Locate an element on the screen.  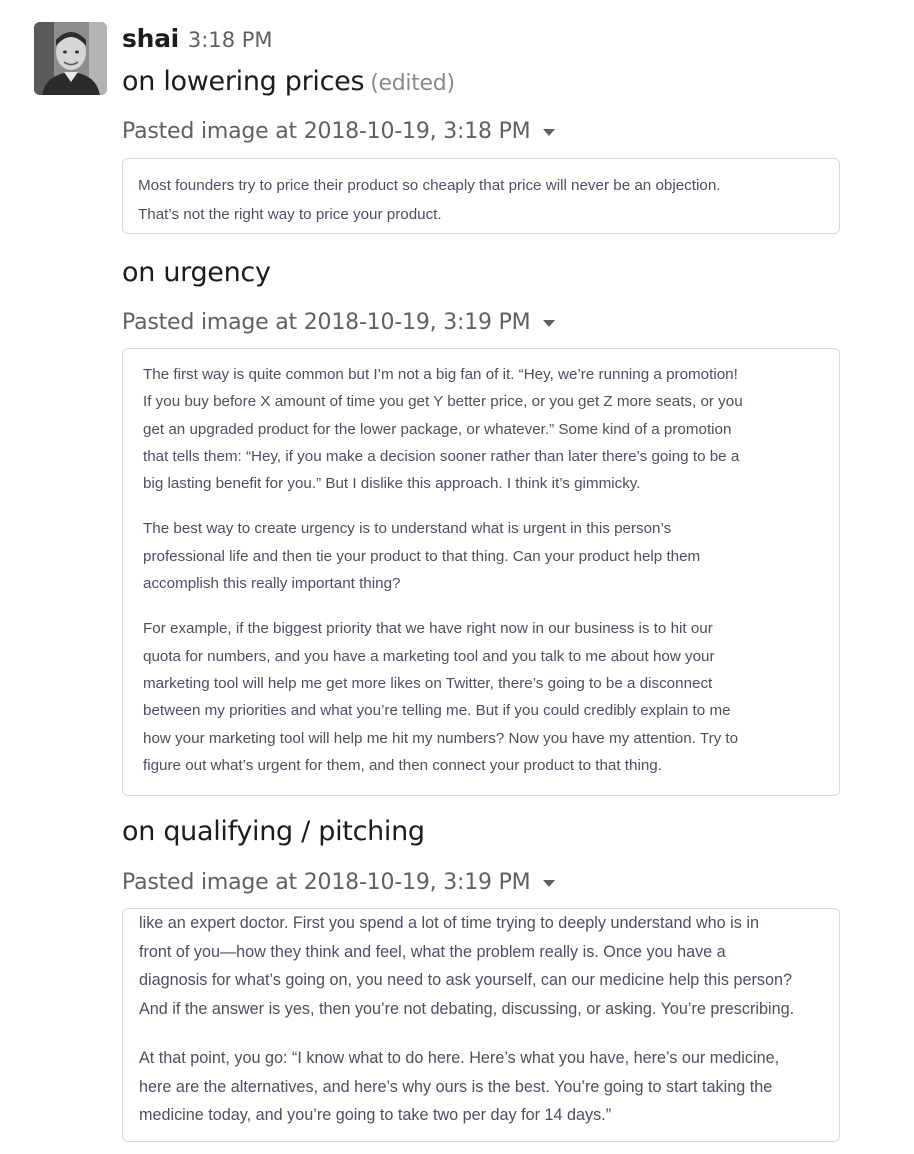
edited-label: (edited) is located at coordinates (412, 83).